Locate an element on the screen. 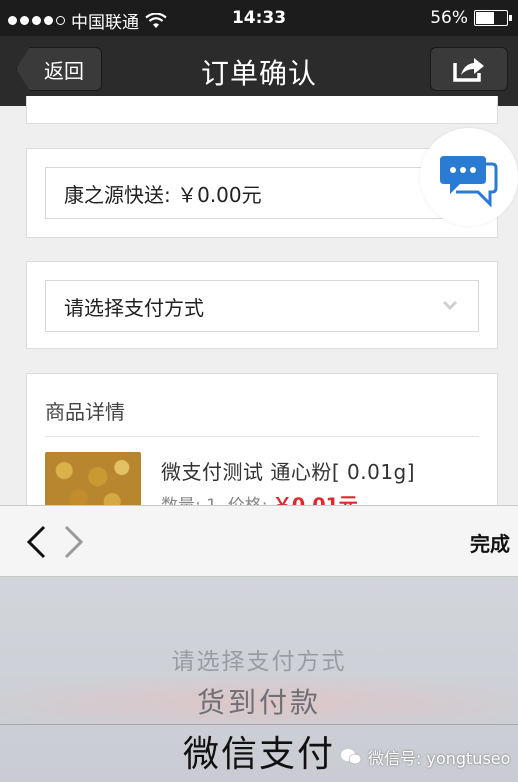 Image resolution: width=518 pixels, height=782 pixels. payment-card: 请选择支付方式 is located at coordinates (262, 305).